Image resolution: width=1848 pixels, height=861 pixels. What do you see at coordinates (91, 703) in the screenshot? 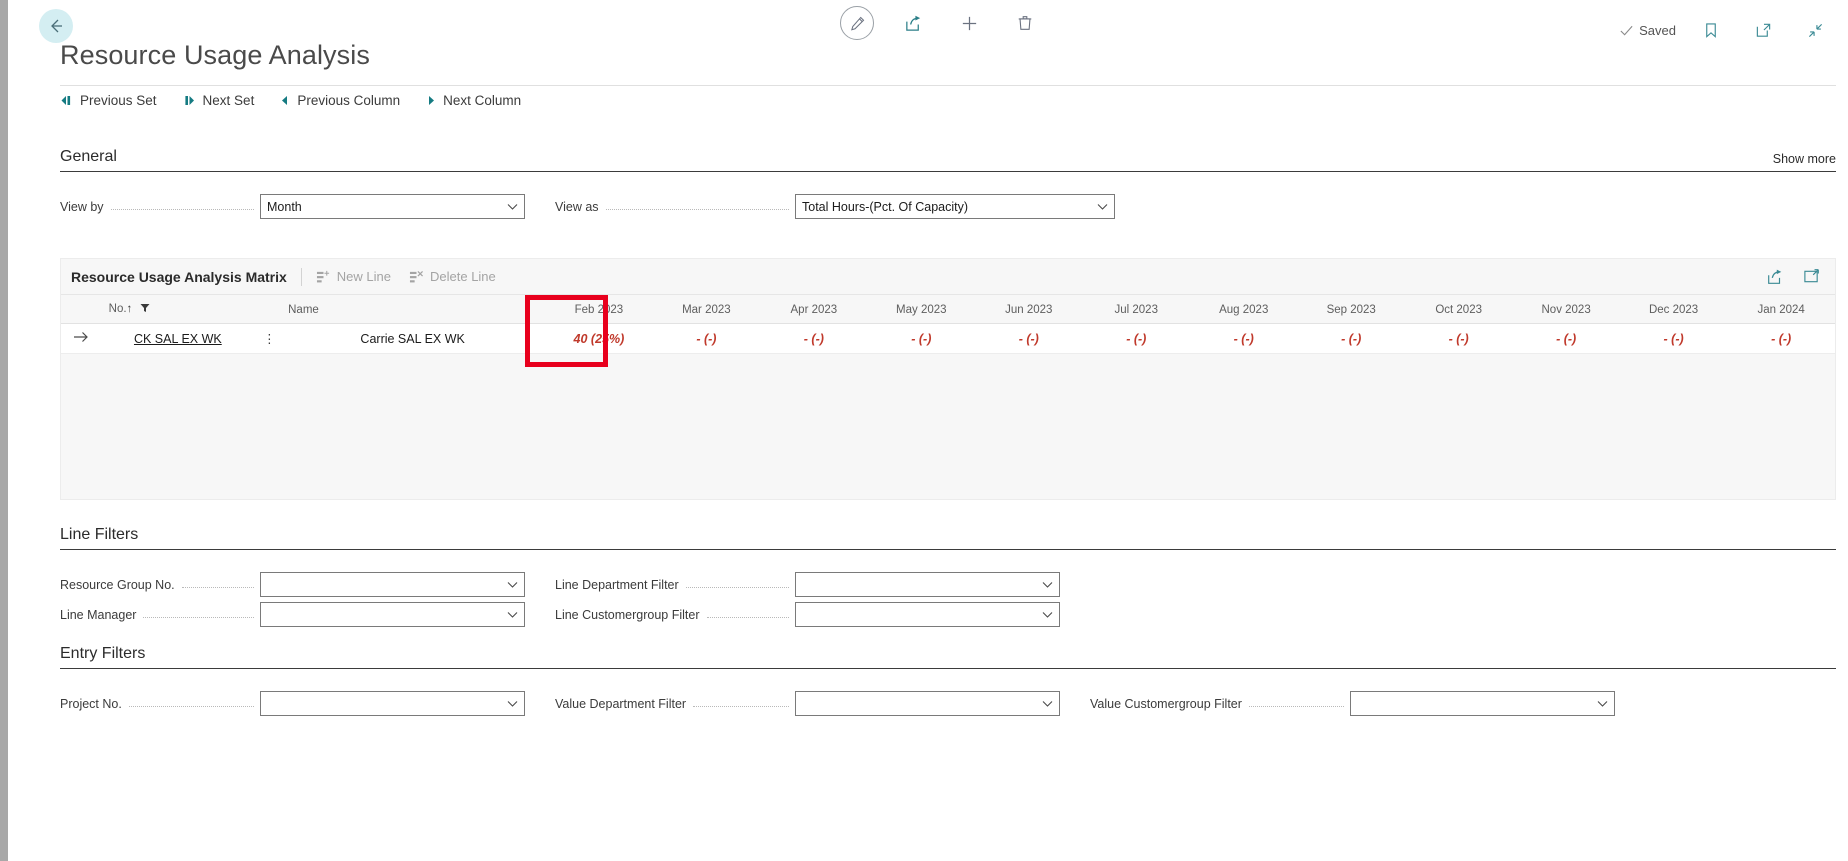
I see `project-no-label: Project No.` at bounding box center [91, 703].